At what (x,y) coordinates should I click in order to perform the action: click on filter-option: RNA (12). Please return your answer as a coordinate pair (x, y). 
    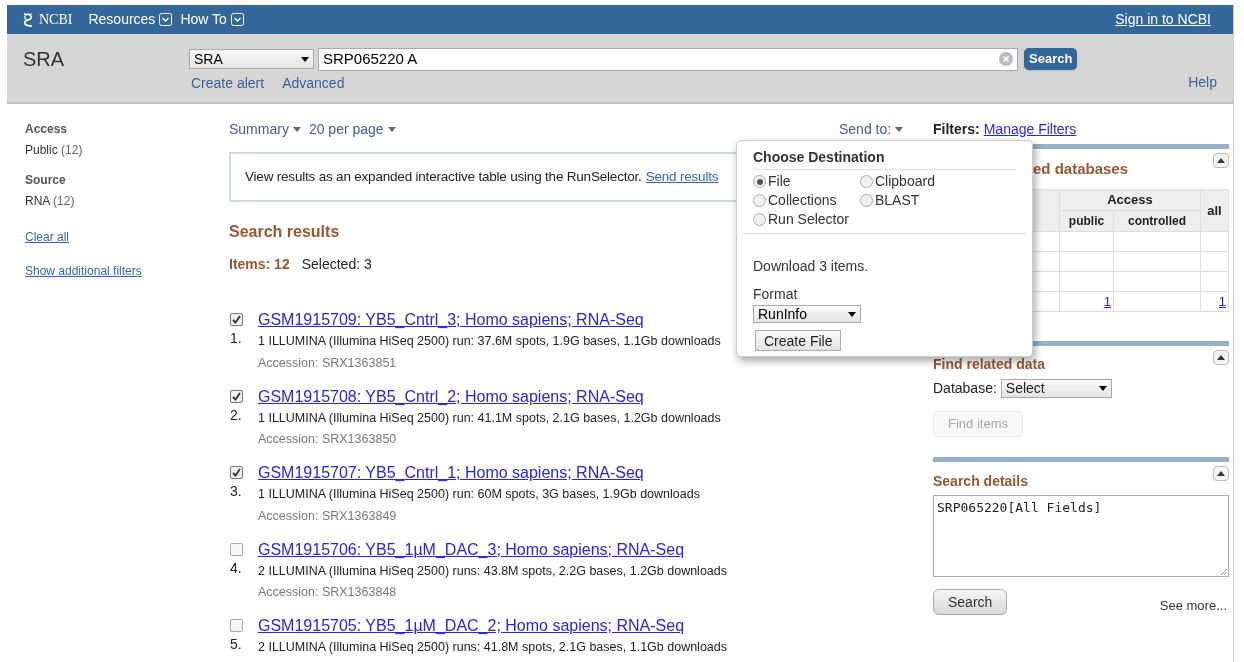
    Looking at the image, I should click on (127, 201).